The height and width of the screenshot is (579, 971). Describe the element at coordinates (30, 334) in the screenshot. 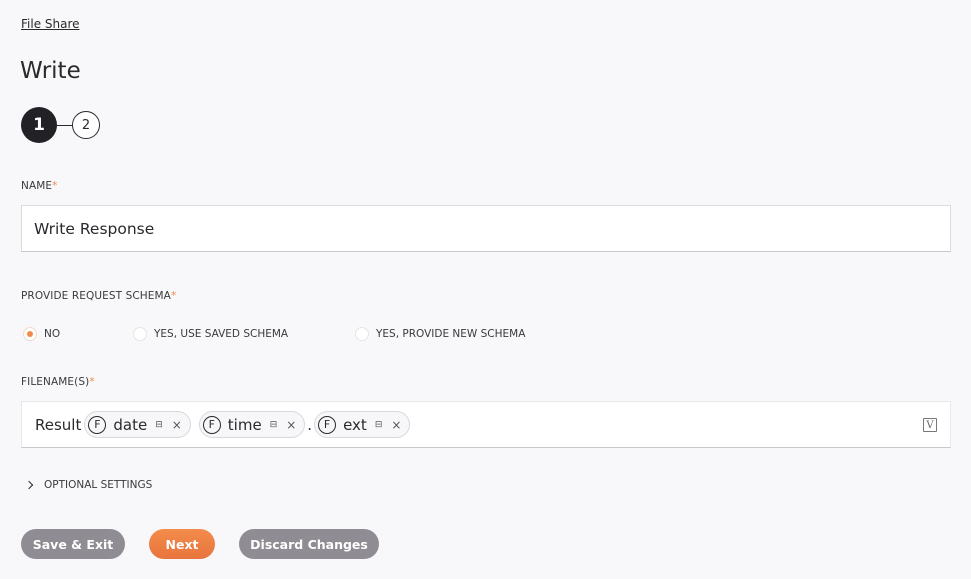

I see `radio-checked-icon` at that location.